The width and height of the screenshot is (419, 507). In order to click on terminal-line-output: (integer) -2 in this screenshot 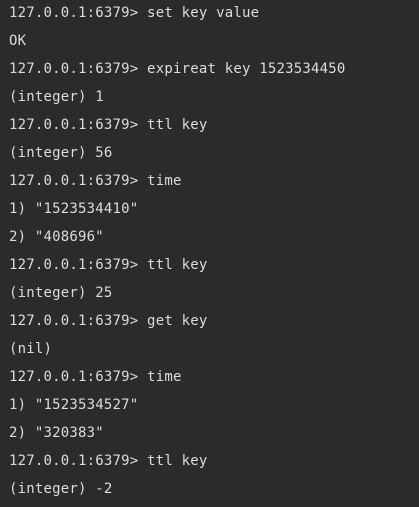, I will do `click(61, 489)`.